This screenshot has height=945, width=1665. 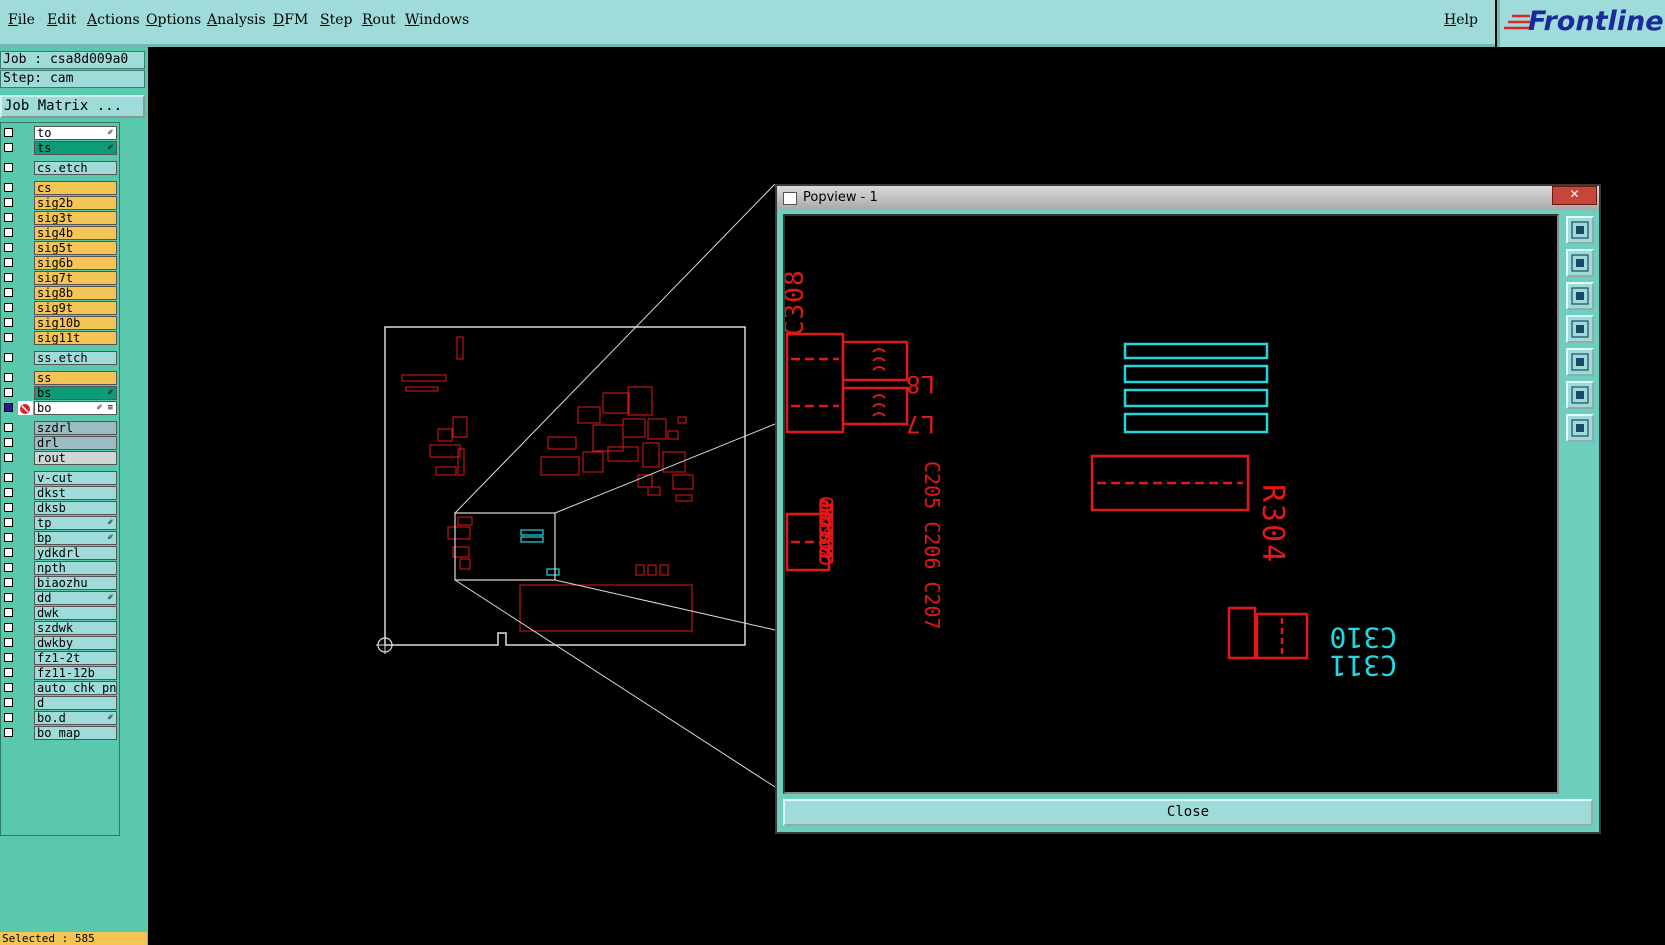 I want to click on zoom-home-button, so click(x=1580, y=230).